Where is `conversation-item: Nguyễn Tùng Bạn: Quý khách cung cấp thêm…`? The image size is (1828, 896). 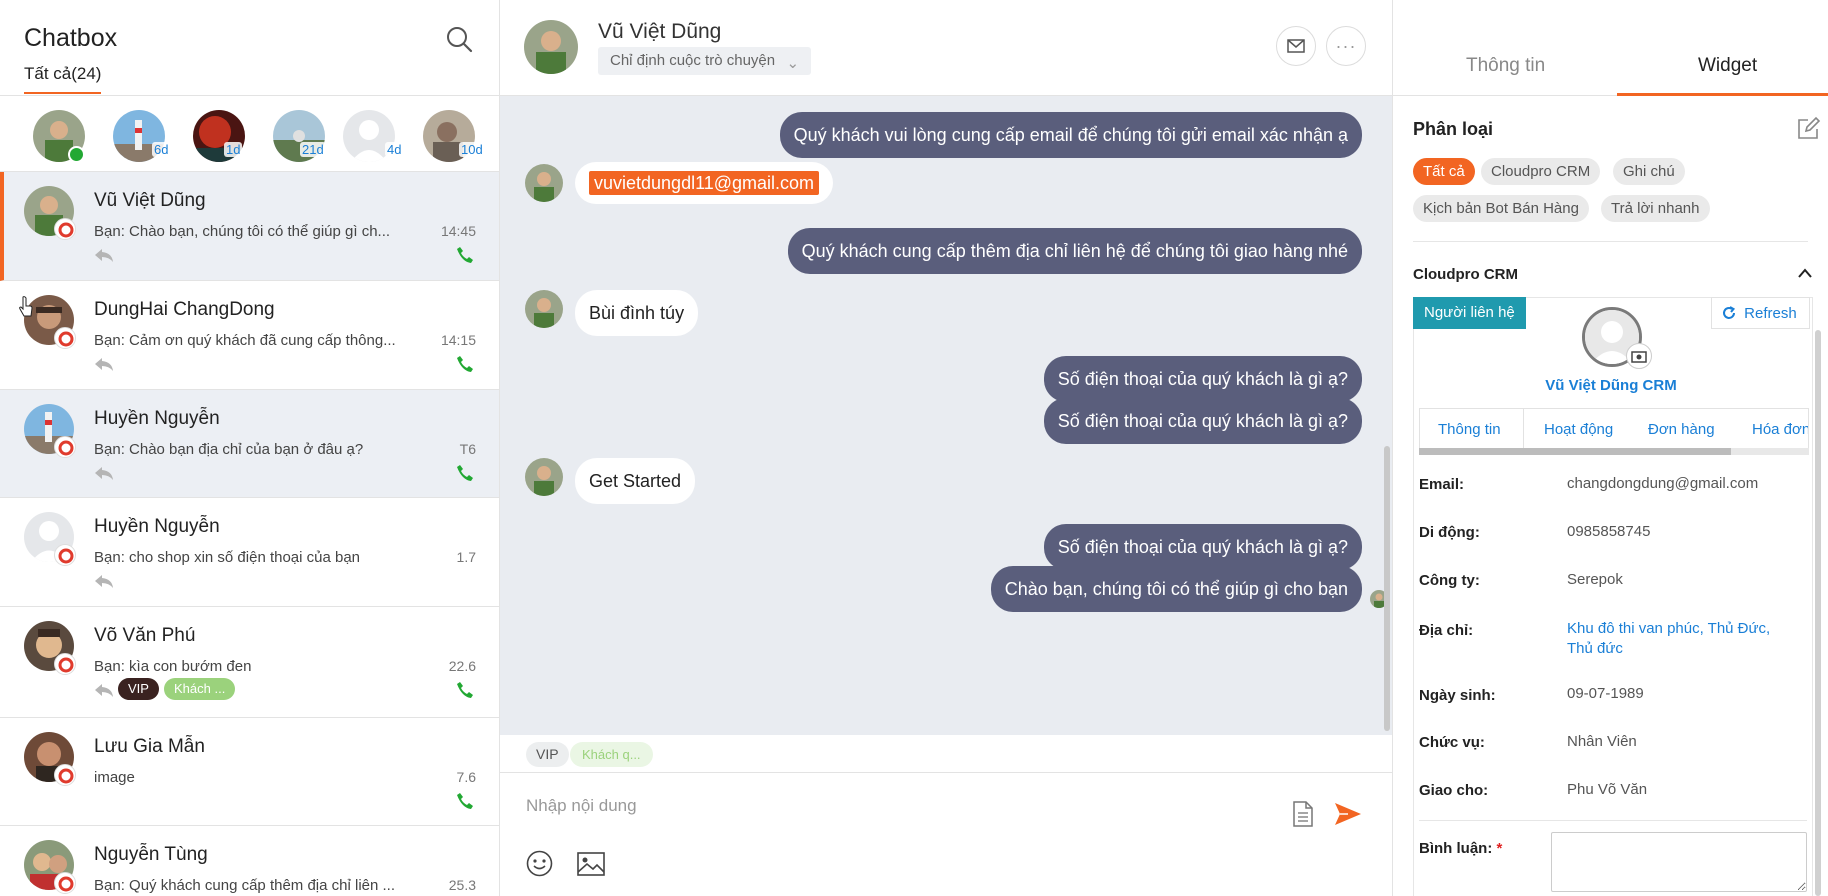
conversation-item: Nguyễn Tùng Bạn: Quý khách cung cấp thêm… is located at coordinates (249, 861).